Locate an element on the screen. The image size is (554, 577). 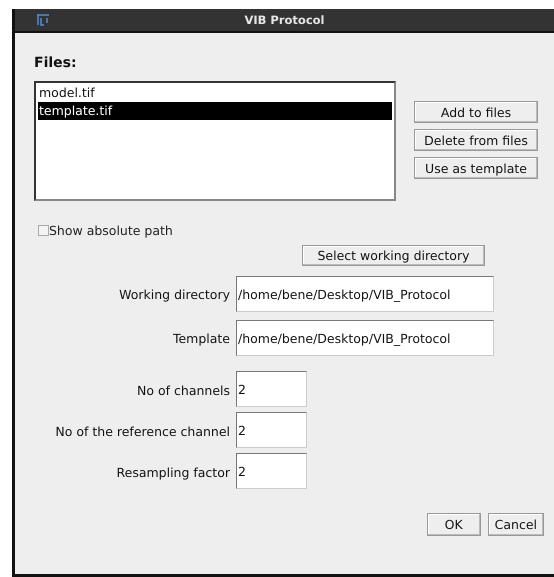
file-list-item: template.tif is located at coordinates (215, 111).